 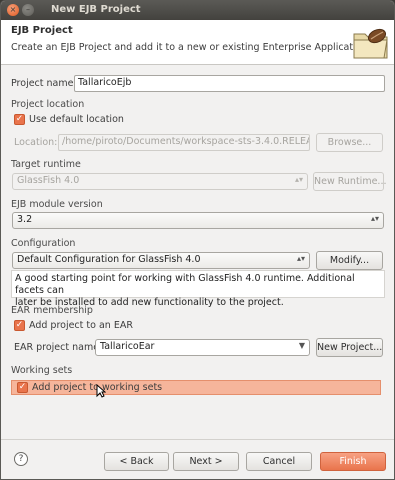 What do you see at coordinates (57, 204) in the screenshot?
I see `ejb-module-version-group-title: EJB module version` at bounding box center [57, 204].